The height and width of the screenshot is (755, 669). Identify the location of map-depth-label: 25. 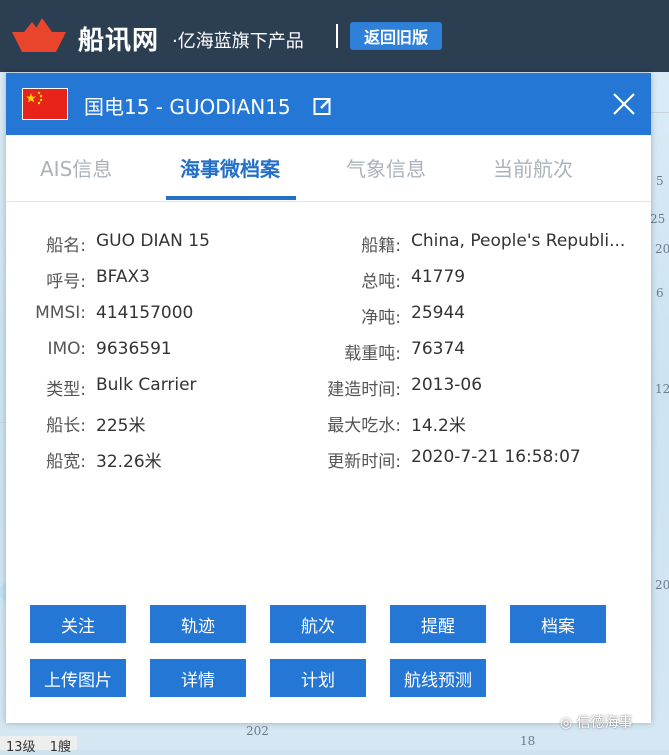
(658, 219).